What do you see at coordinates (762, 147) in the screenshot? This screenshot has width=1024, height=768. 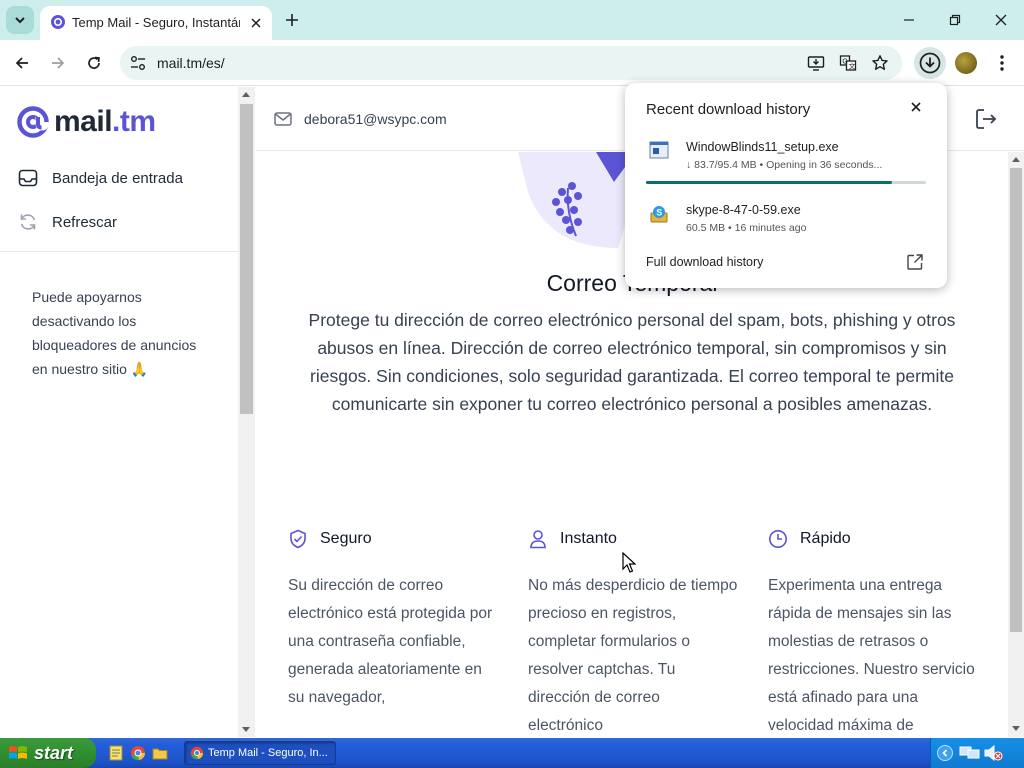 I see `download-filename: WindowBlinds11_setup.exe` at bounding box center [762, 147].